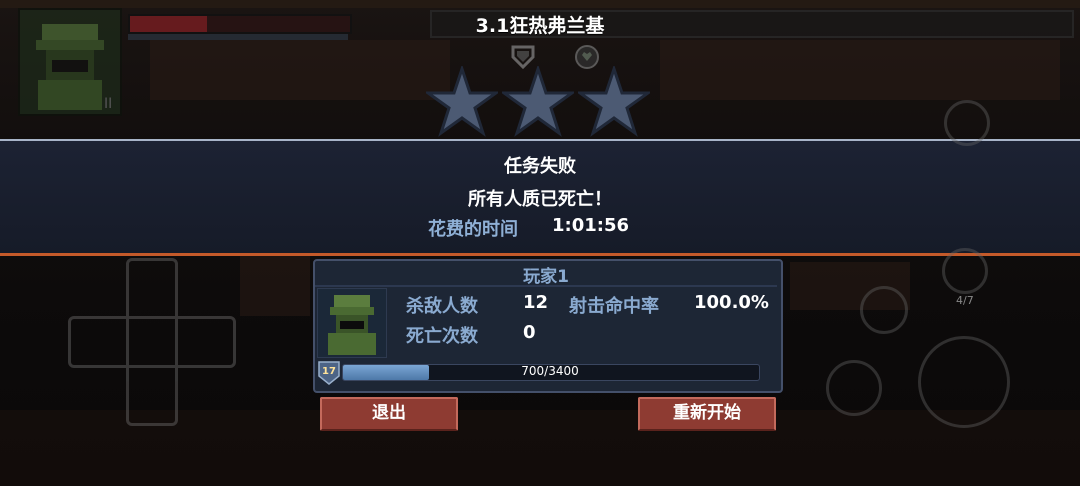  What do you see at coordinates (275, 286) in the screenshot?
I see `background-crate` at bounding box center [275, 286].